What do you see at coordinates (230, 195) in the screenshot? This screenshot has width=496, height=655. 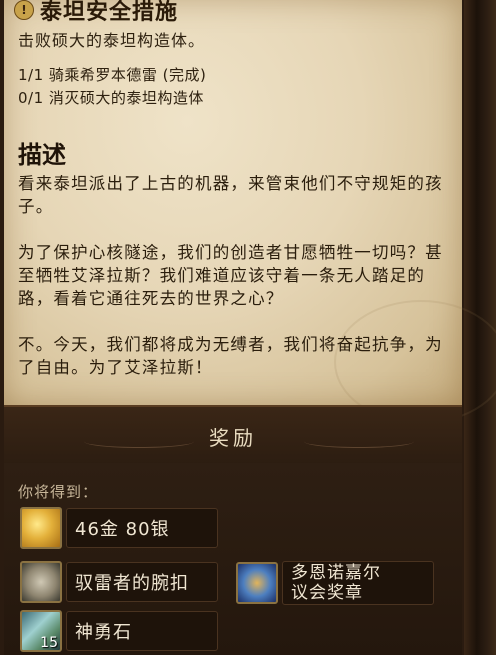 I see `description-paragraph: 看来泰坦派出了上古的机器，来管束他们不守规矩的孩子。` at bounding box center [230, 195].